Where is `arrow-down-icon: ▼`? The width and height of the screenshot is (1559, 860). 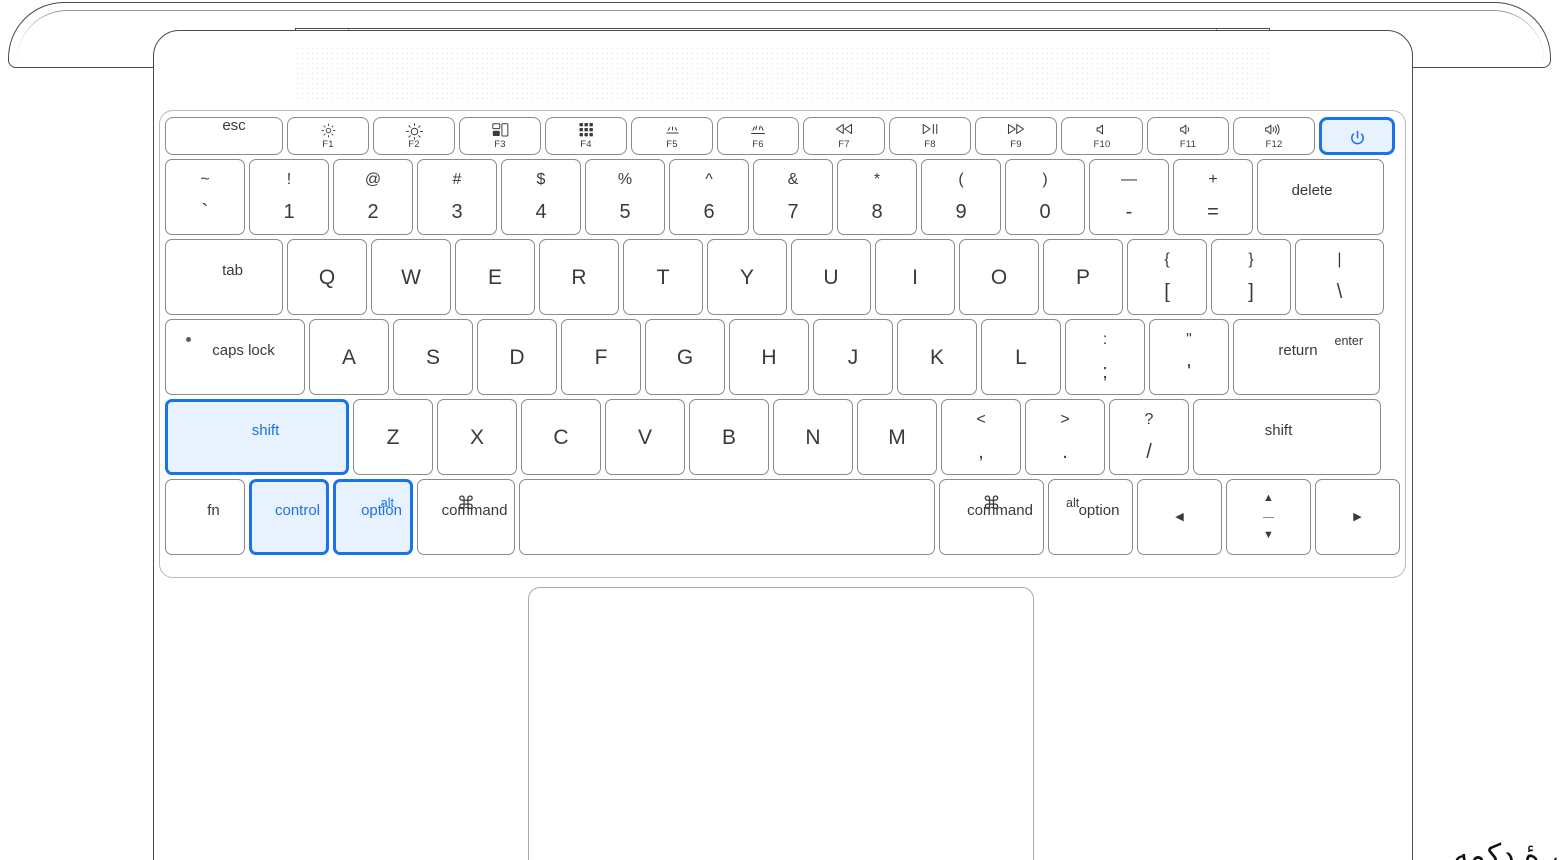
arrow-down-icon: ▼ is located at coordinates (1268, 536).